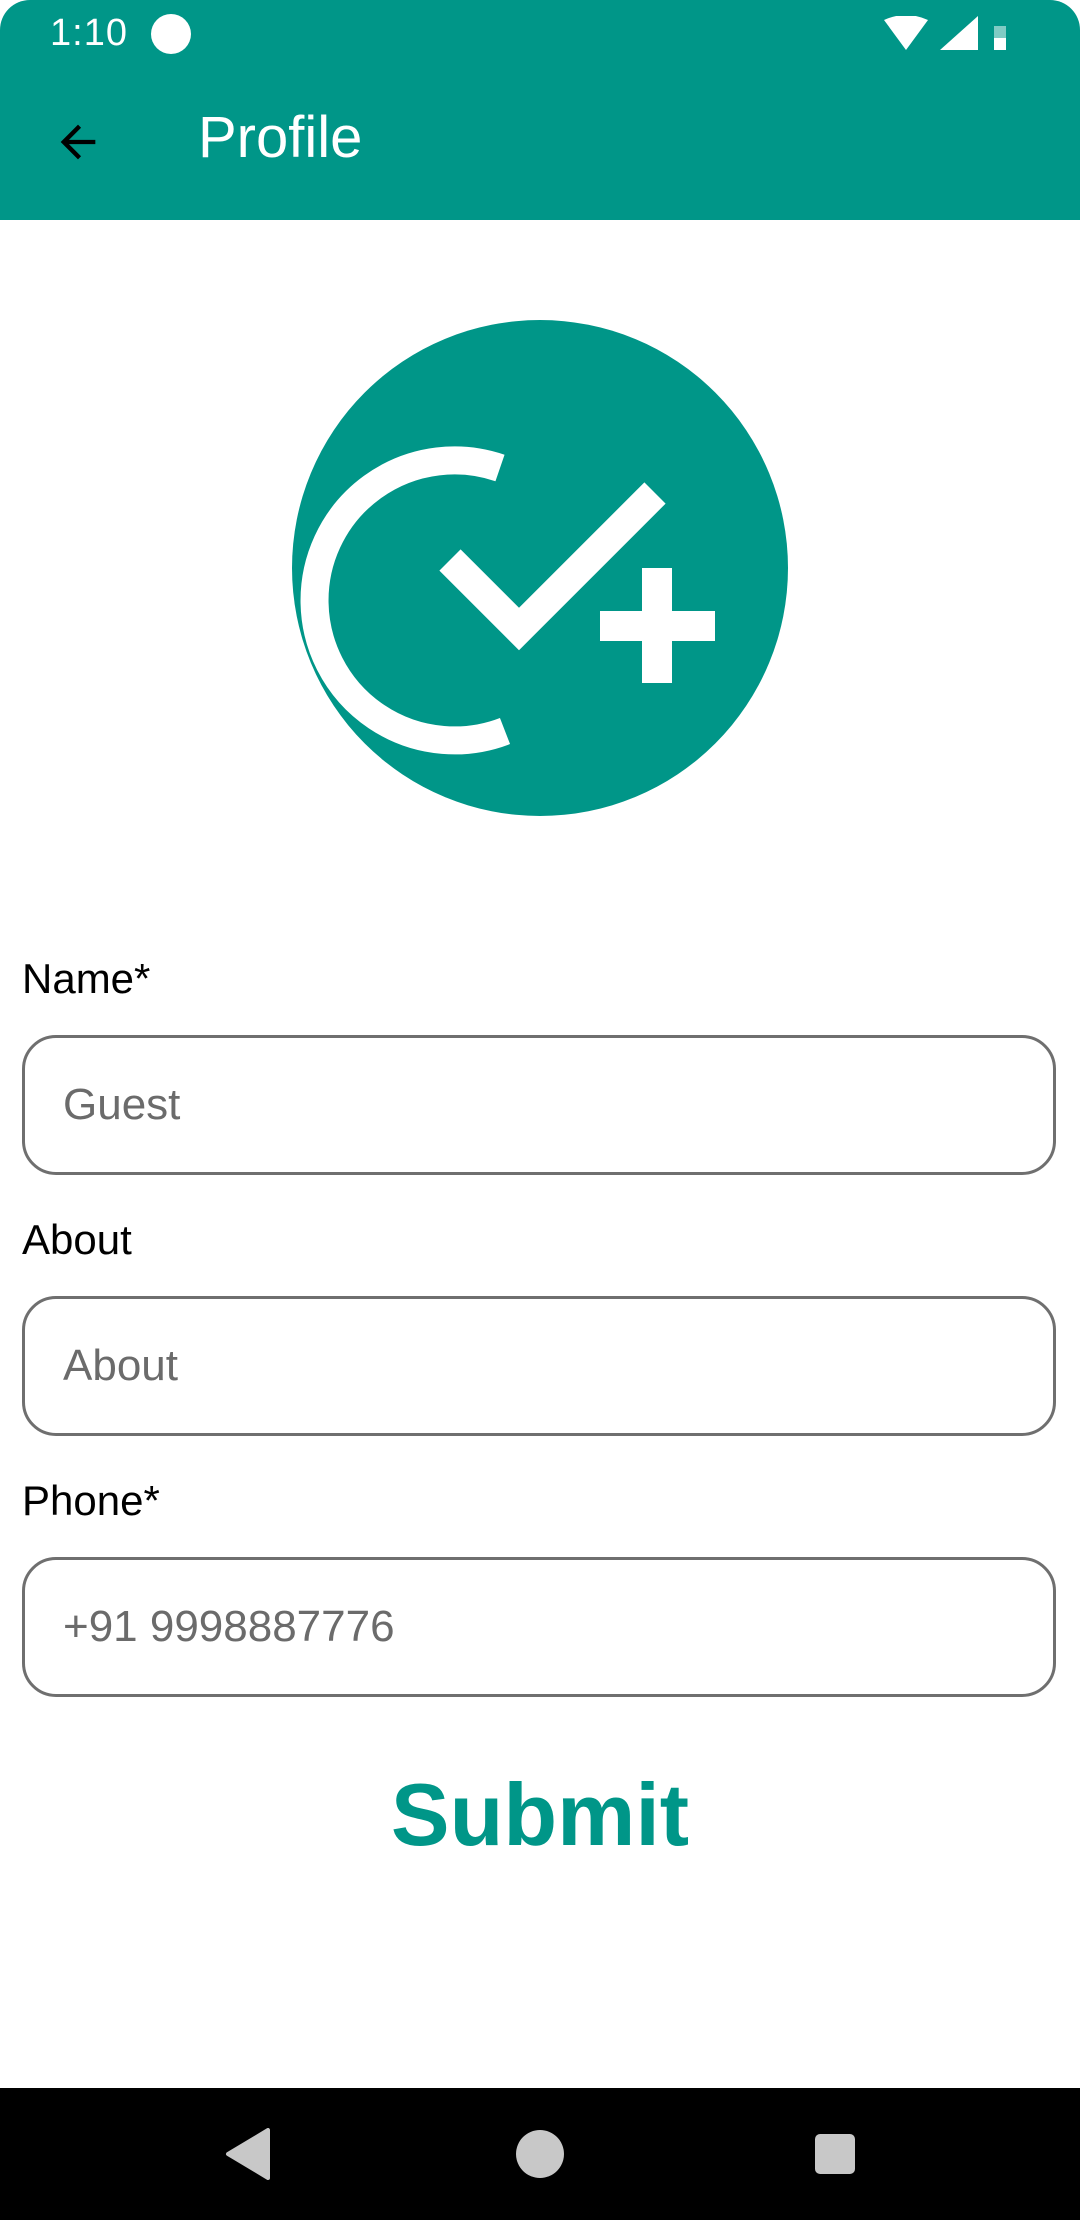  What do you see at coordinates (540, 568) in the screenshot?
I see `check-plus-logo` at bounding box center [540, 568].